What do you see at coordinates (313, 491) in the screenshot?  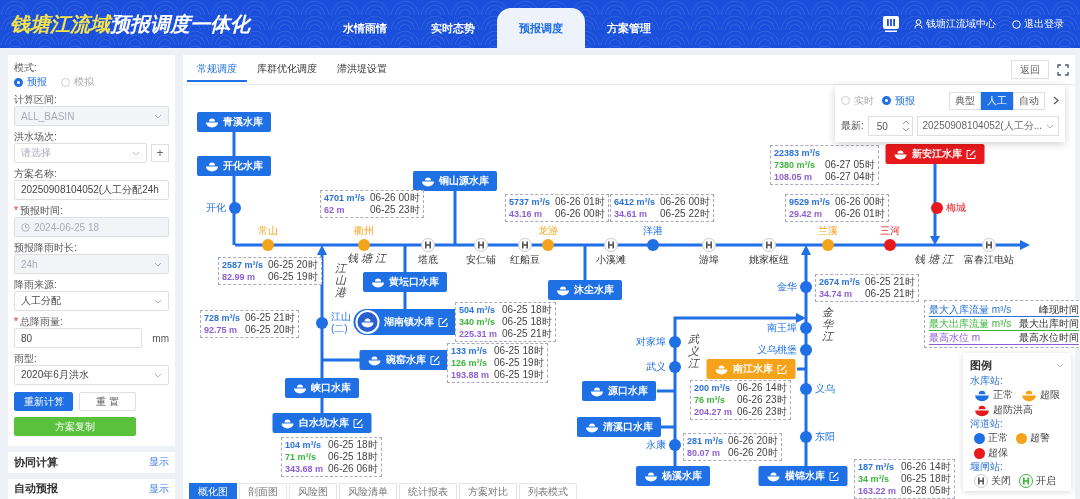 I see `tab: 风险图` at bounding box center [313, 491].